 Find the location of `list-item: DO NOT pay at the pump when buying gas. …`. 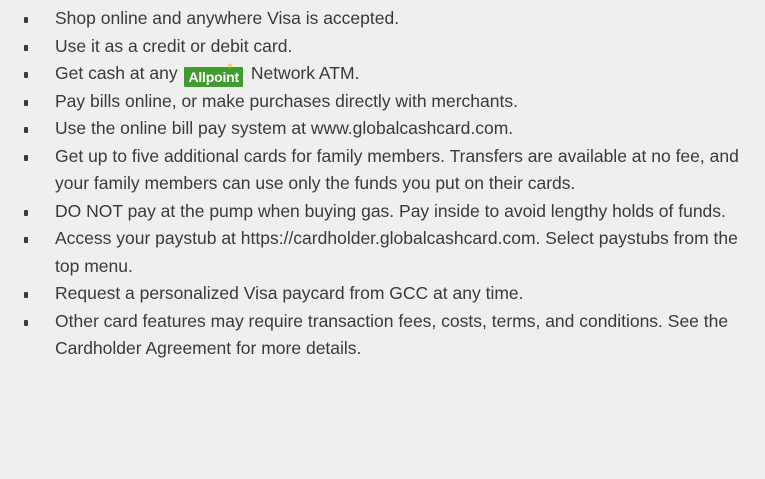

list-item: DO NOT pay at the pump when buying gas. … is located at coordinates (382, 212).